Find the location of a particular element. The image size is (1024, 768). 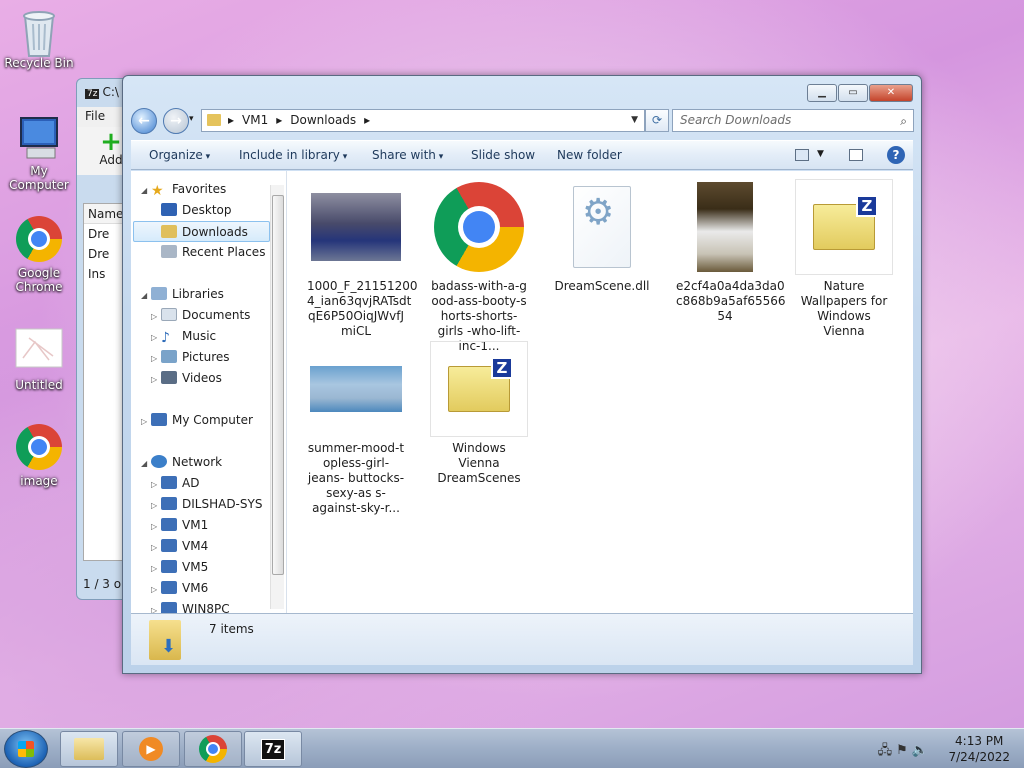

nav-recent-places: Recent Places is located at coordinates (213, 252).